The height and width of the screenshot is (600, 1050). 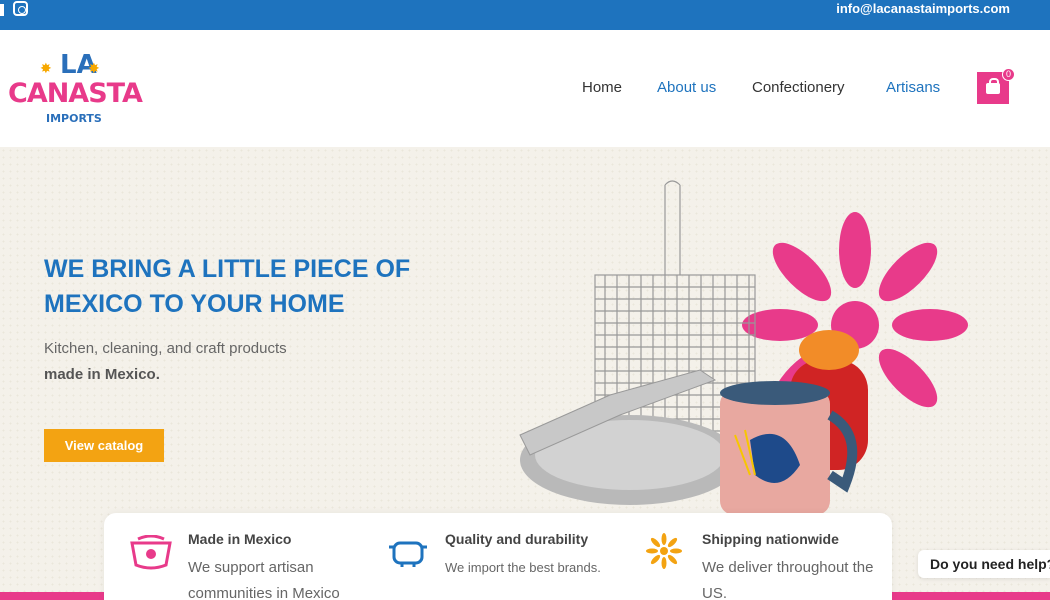 I want to click on feature-title: Shipping nationwide, so click(x=770, y=539).